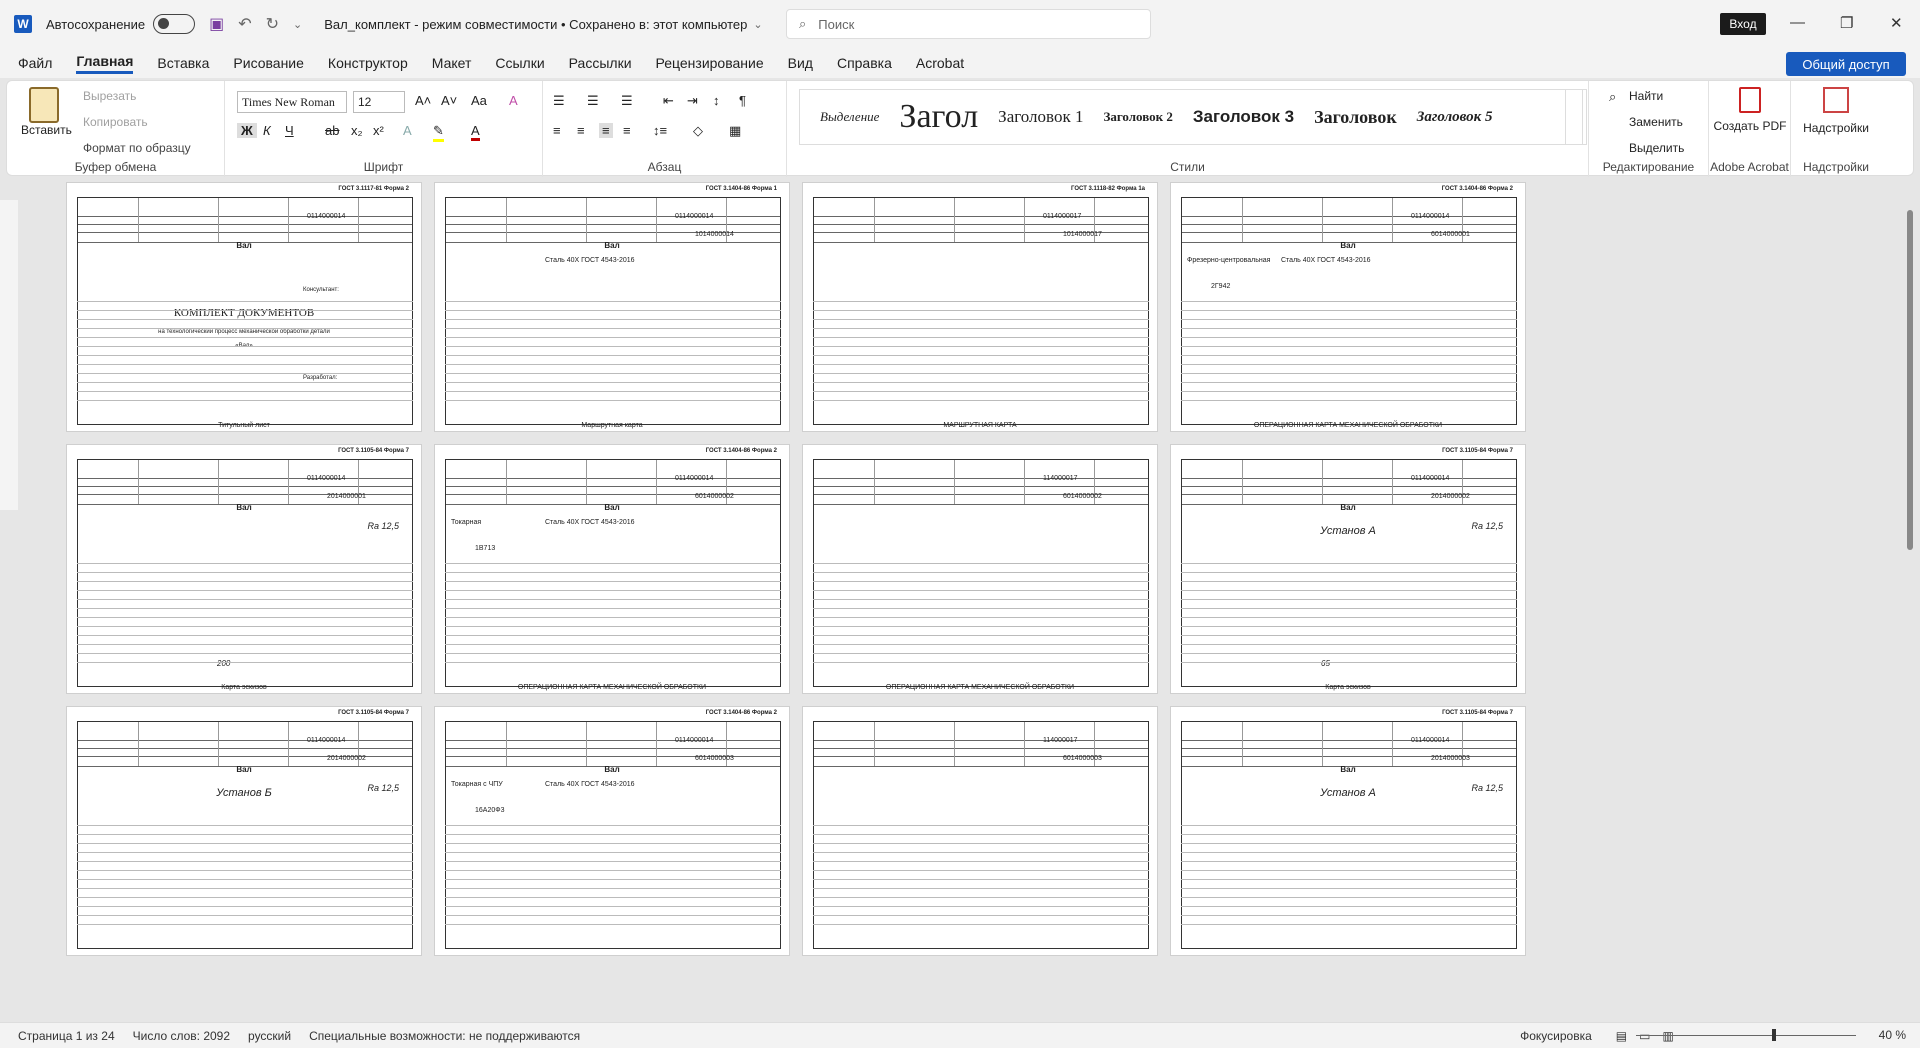 Image resolution: width=1920 pixels, height=1048 pixels. I want to click on find-button: Найти, so click(1646, 96).